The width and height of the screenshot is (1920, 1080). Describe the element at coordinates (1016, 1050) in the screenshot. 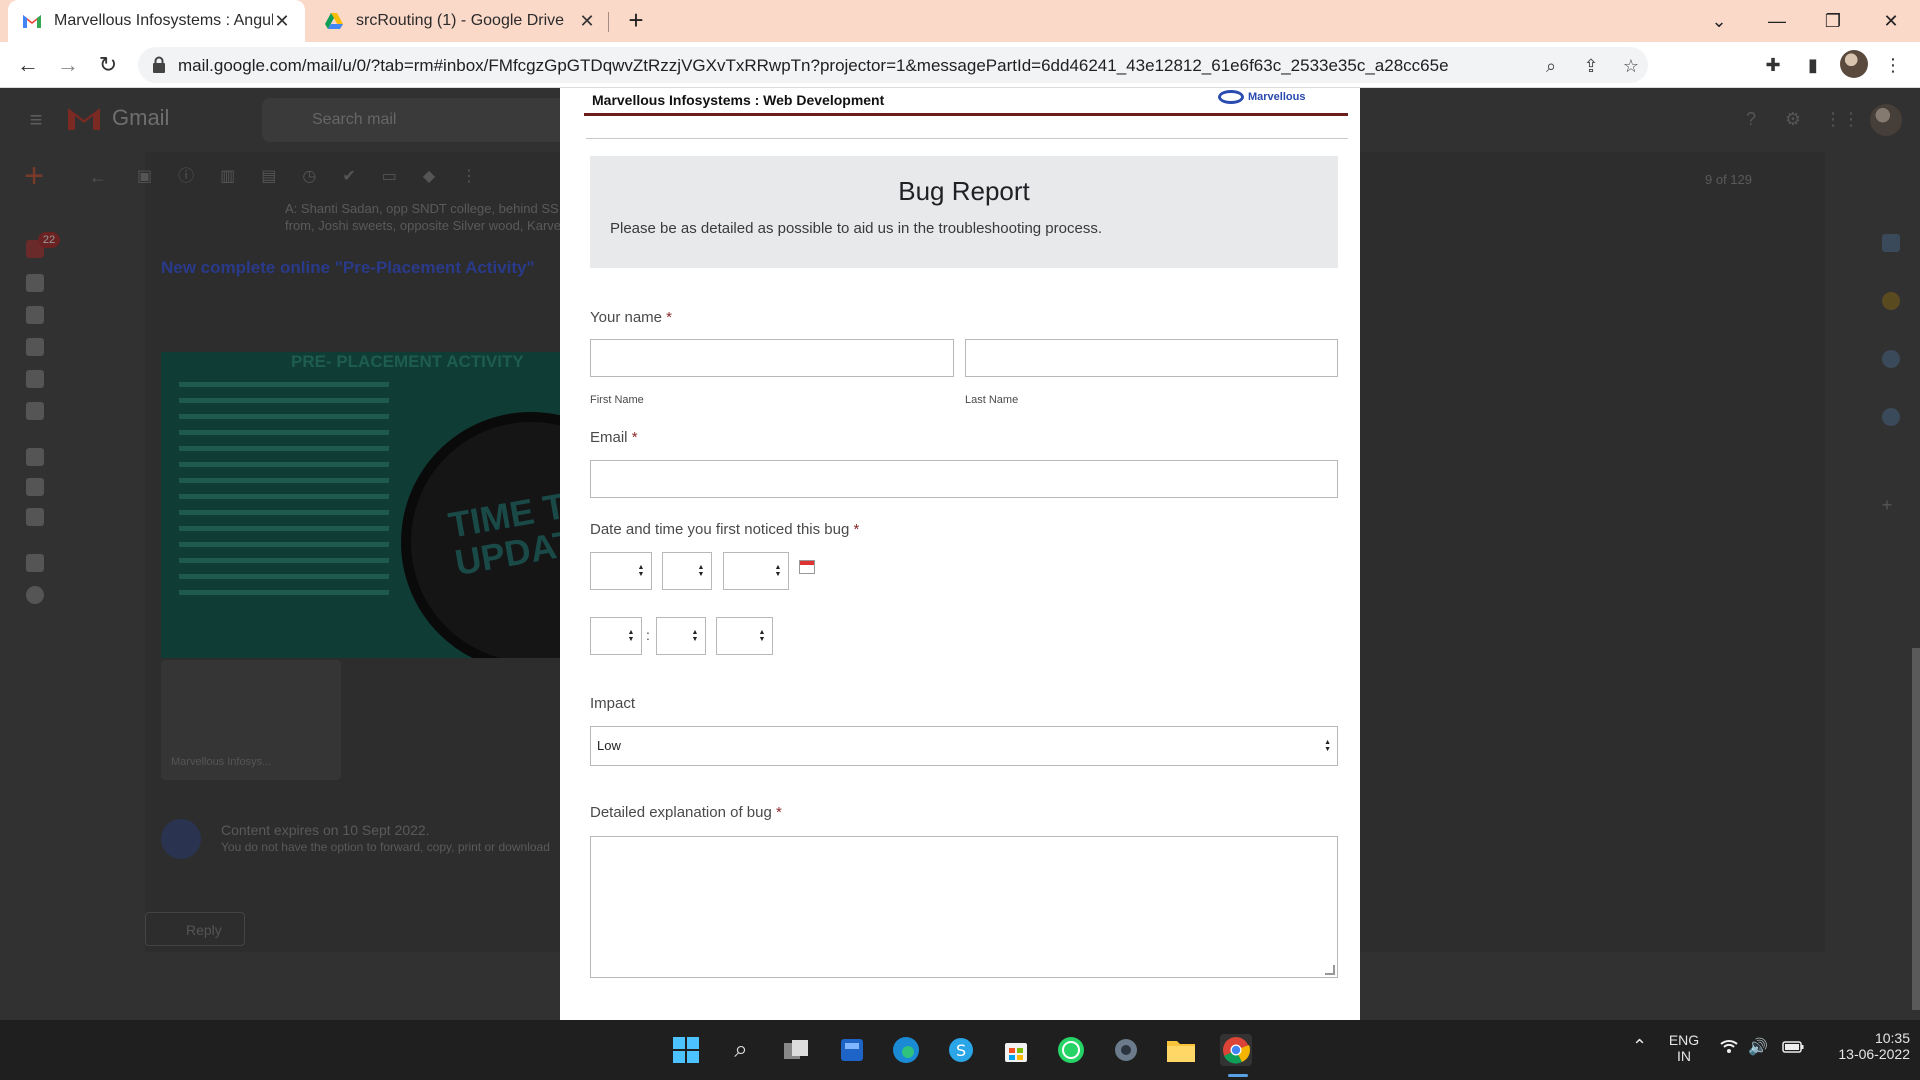

I see `microsoft-store-icon` at that location.